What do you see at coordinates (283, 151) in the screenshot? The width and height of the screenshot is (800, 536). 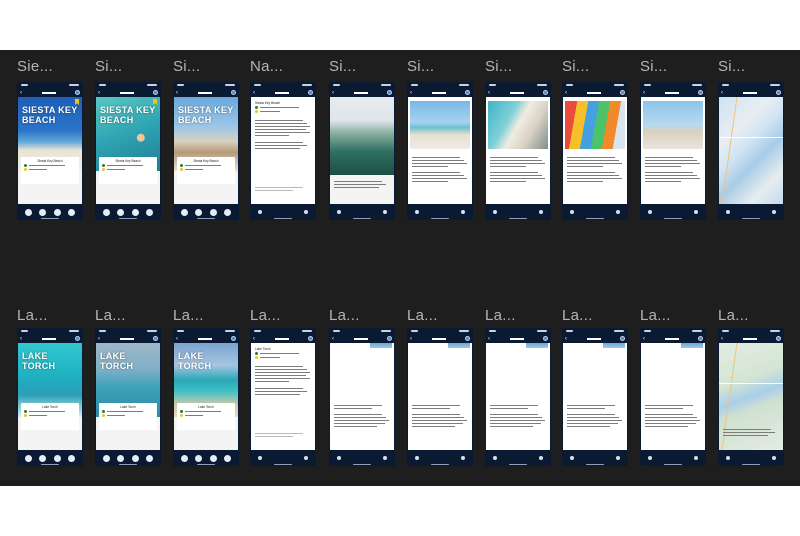 I see `phone-frame: ‹ Siesta Key Beach` at bounding box center [283, 151].